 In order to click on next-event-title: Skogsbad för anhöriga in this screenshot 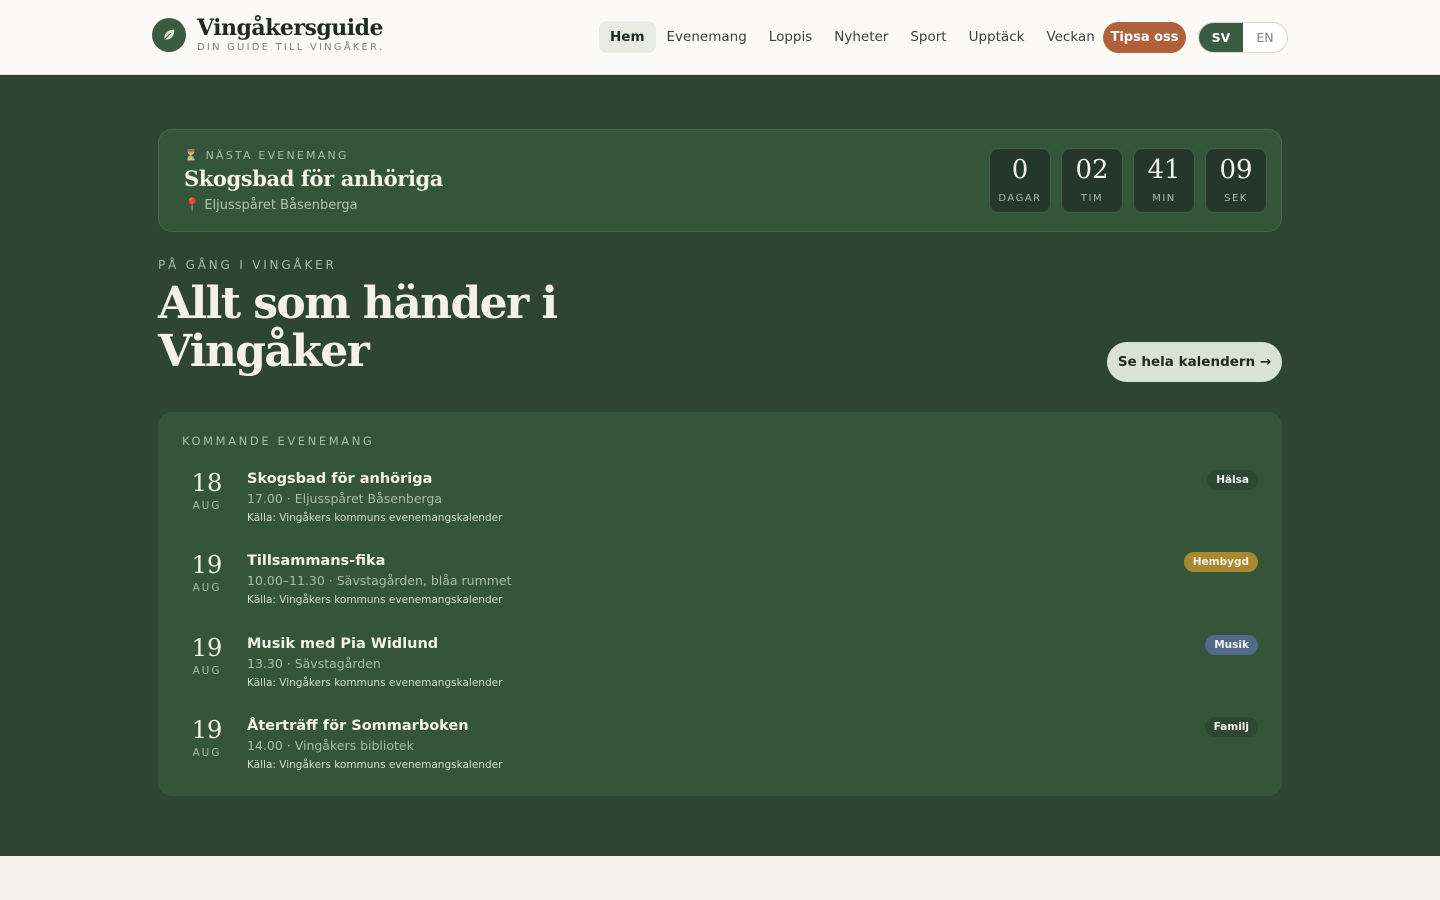, I will do `click(314, 178)`.